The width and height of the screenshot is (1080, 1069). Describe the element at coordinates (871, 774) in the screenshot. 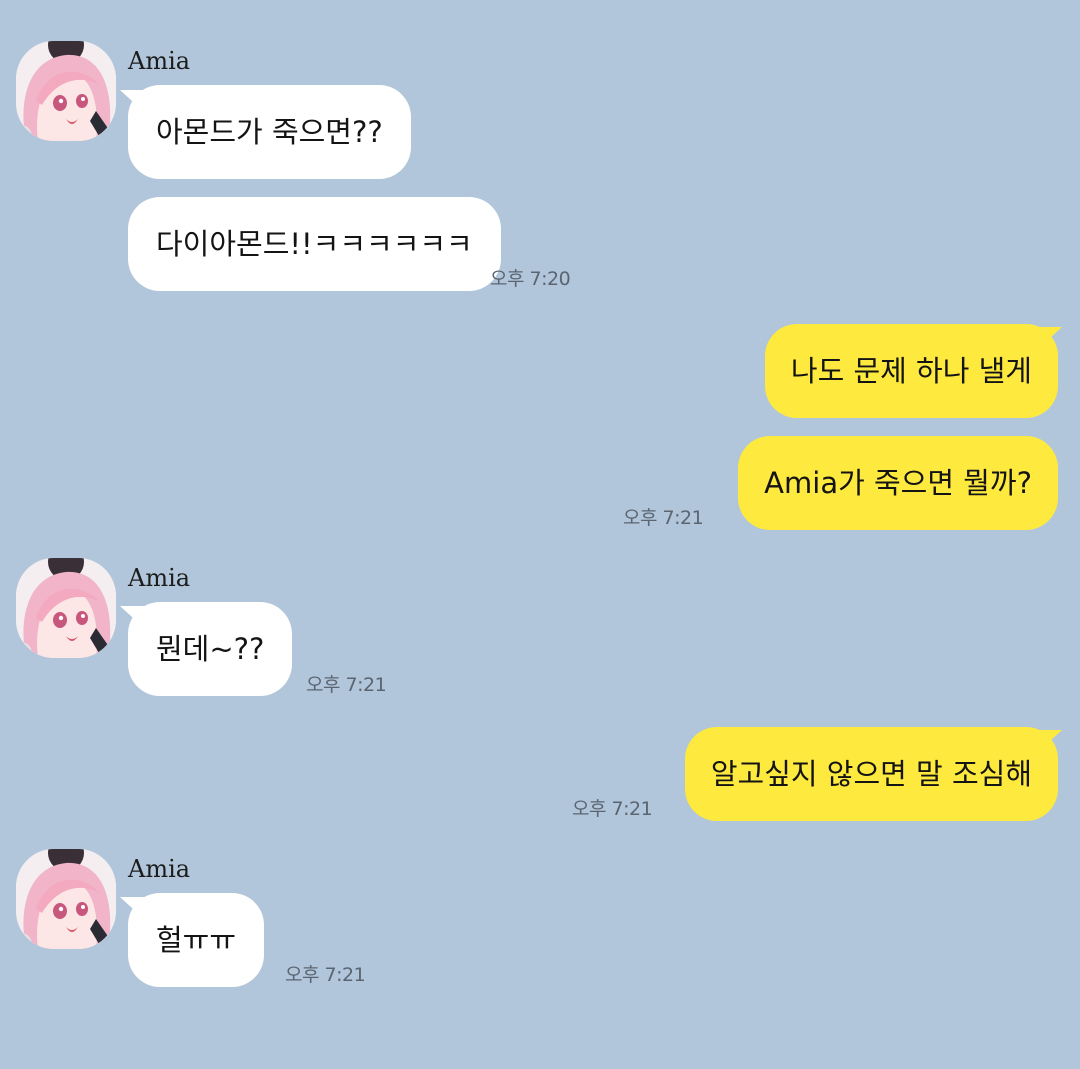

I see `message-bubble-outgoing: 알고싶지 않으면 말 조심해` at that location.